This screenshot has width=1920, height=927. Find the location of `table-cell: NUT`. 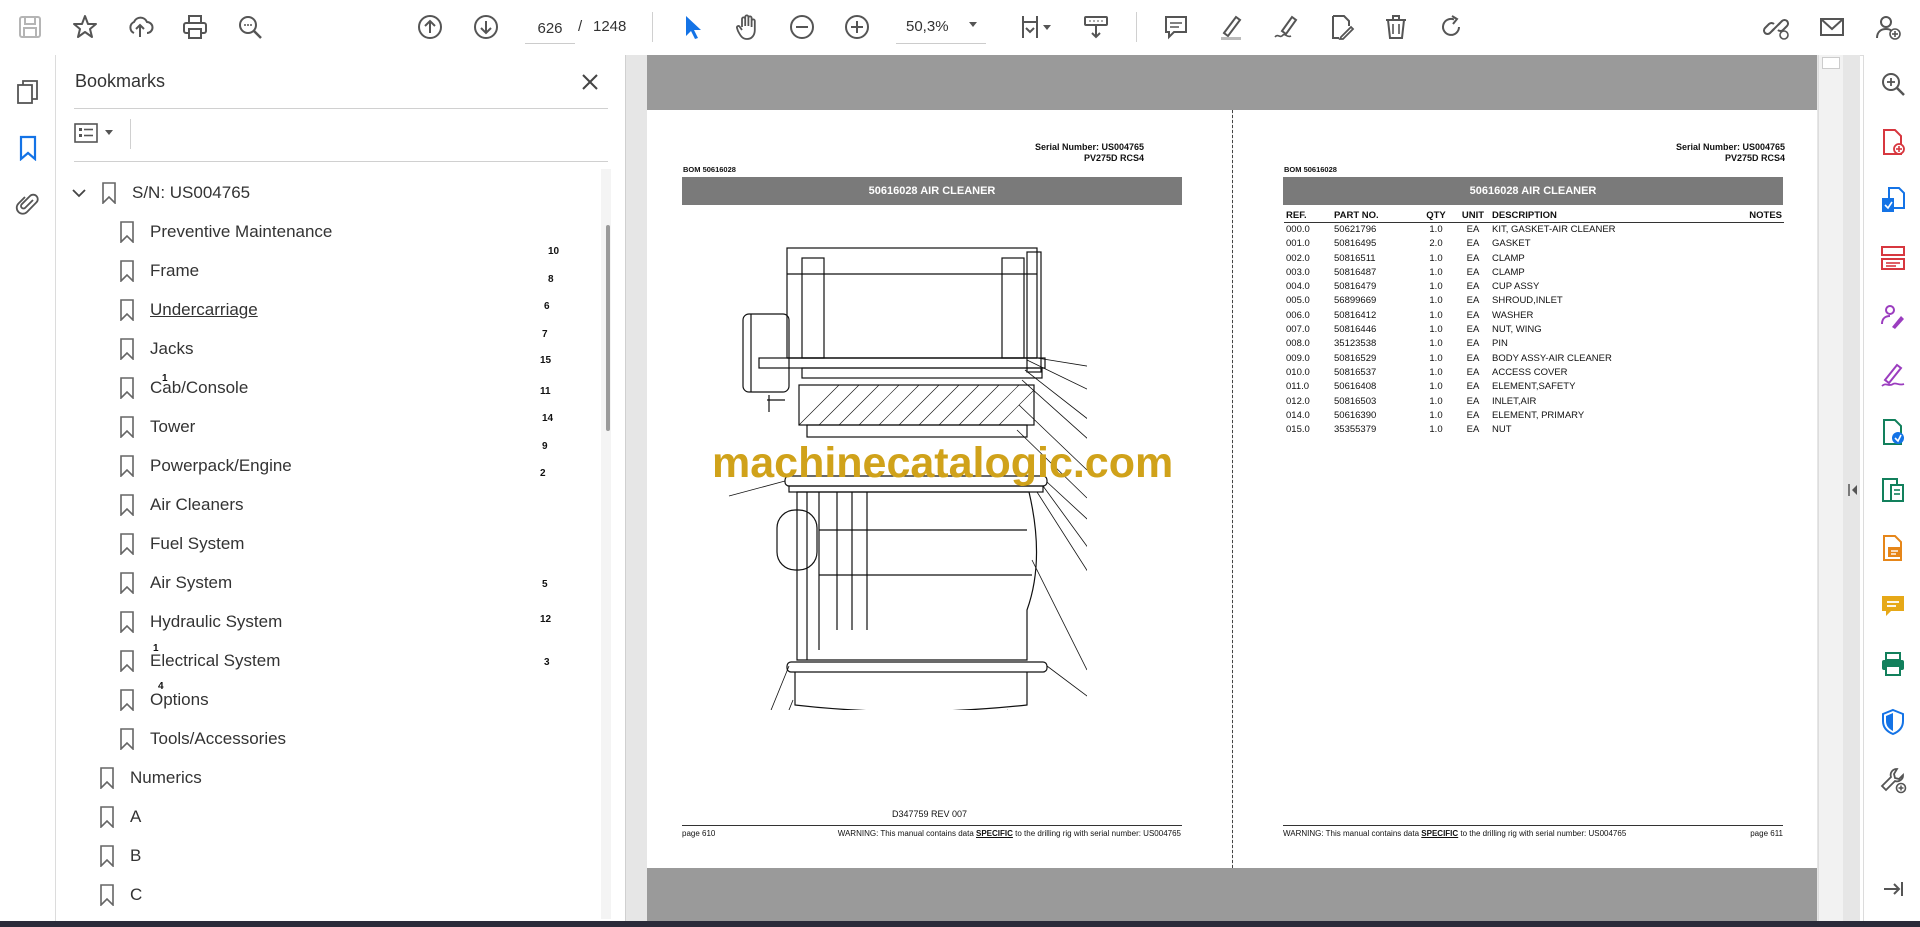

table-cell: NUT is located at coordinates (1502, 430).